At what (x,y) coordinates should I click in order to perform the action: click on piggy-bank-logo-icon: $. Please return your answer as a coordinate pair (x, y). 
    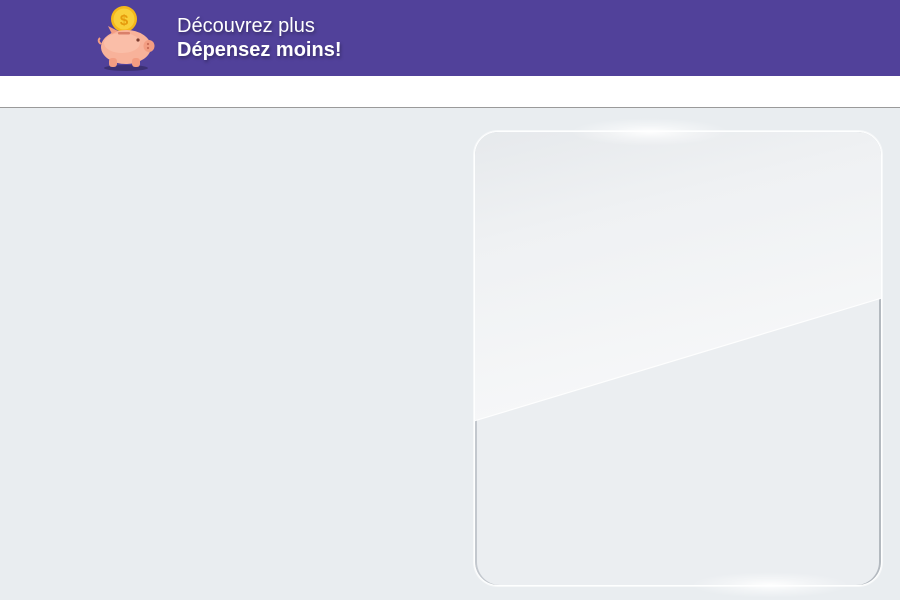
    Looking at the image, I should click on (128, 37).